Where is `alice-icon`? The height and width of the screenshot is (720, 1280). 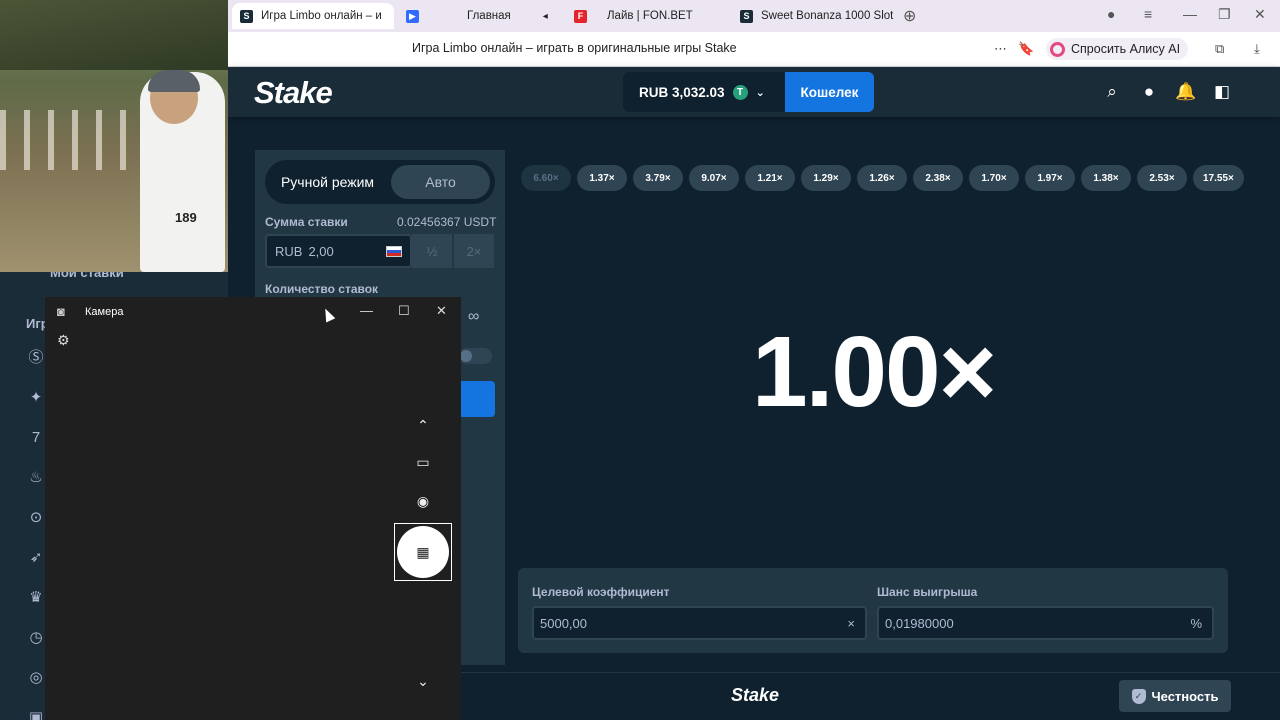
alice-icon is located at coordinates (1057, 49).